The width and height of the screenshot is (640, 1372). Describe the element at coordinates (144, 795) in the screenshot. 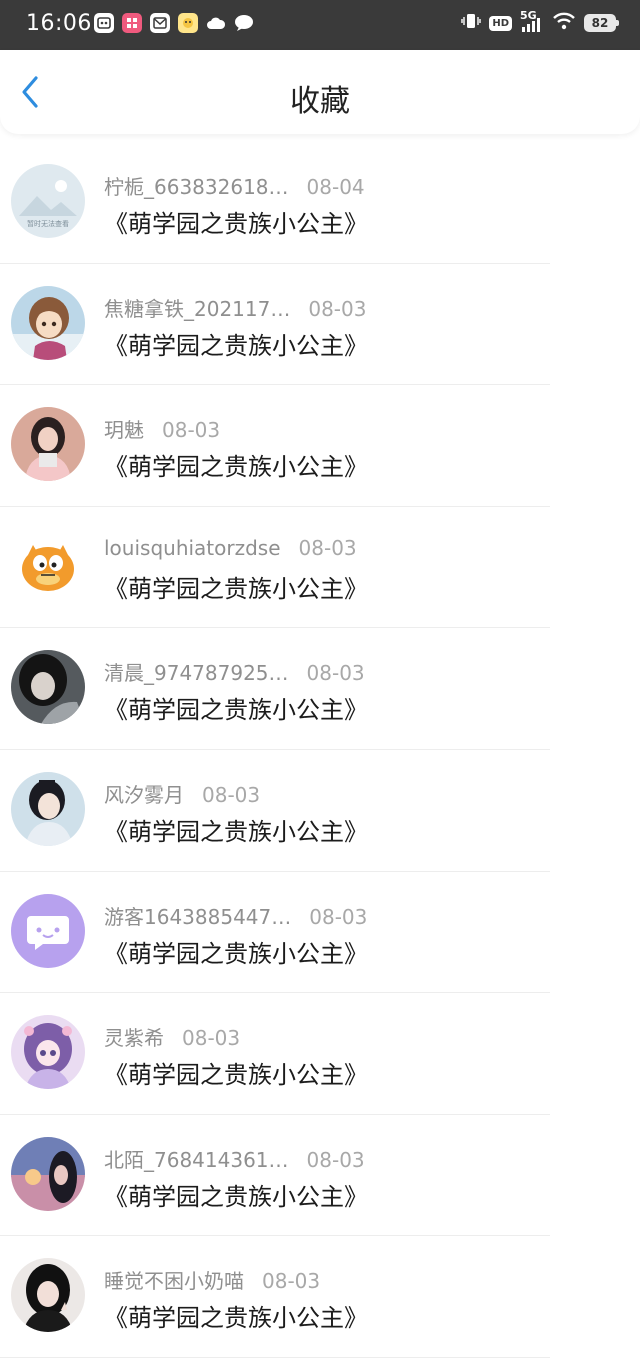

I see `username: 风汐雾月` at that location.